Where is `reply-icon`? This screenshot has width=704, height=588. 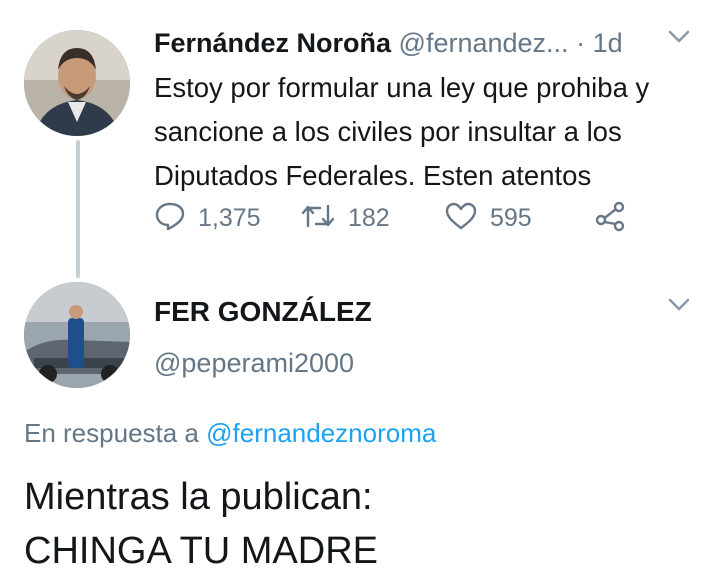 reply-icon is located at coordinates (170, 218).